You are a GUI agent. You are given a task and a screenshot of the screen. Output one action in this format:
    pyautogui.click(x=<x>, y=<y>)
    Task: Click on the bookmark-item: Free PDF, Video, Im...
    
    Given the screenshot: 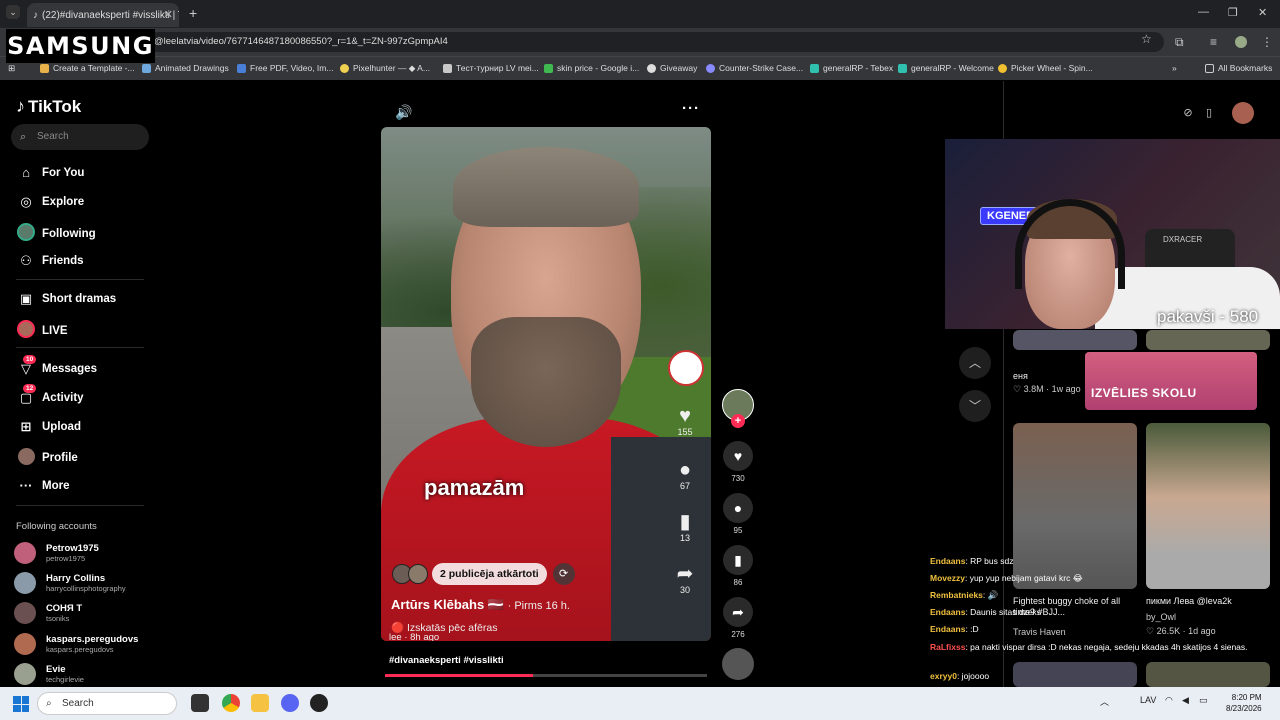 What is the action you would take?
    pyautogui.click(x=285, y=68)
    